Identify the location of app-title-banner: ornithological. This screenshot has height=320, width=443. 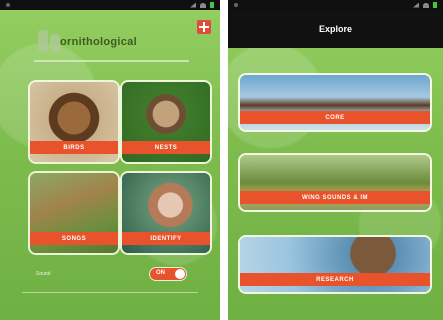
(111, 43).